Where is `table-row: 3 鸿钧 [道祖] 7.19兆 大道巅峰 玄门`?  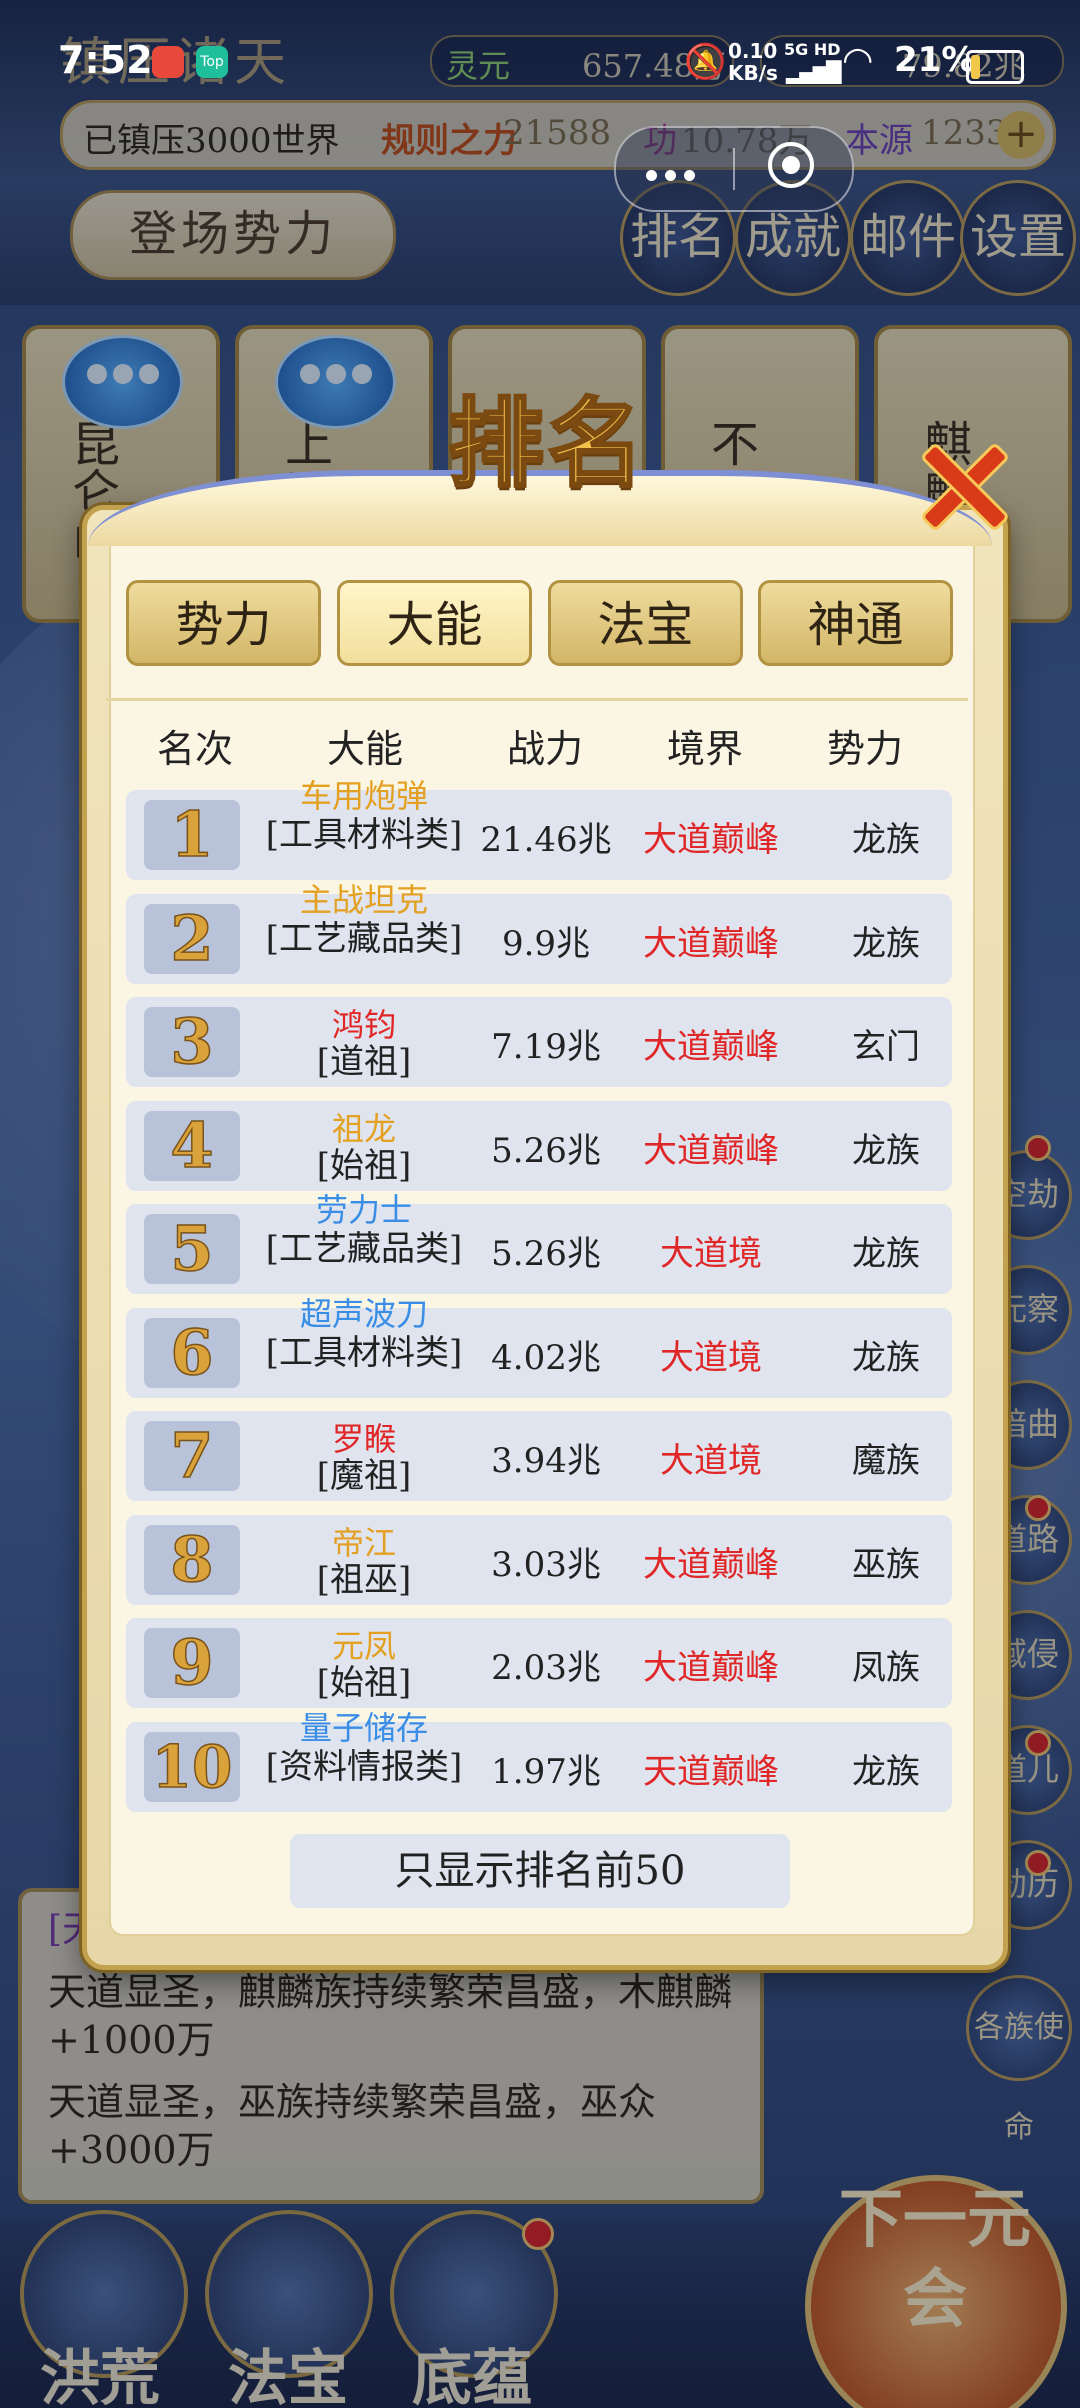 table-row: 3 鸿钧 [道祖] 7.19兆 大道巅峰 玄门 is located at coordinates (539, 1042).